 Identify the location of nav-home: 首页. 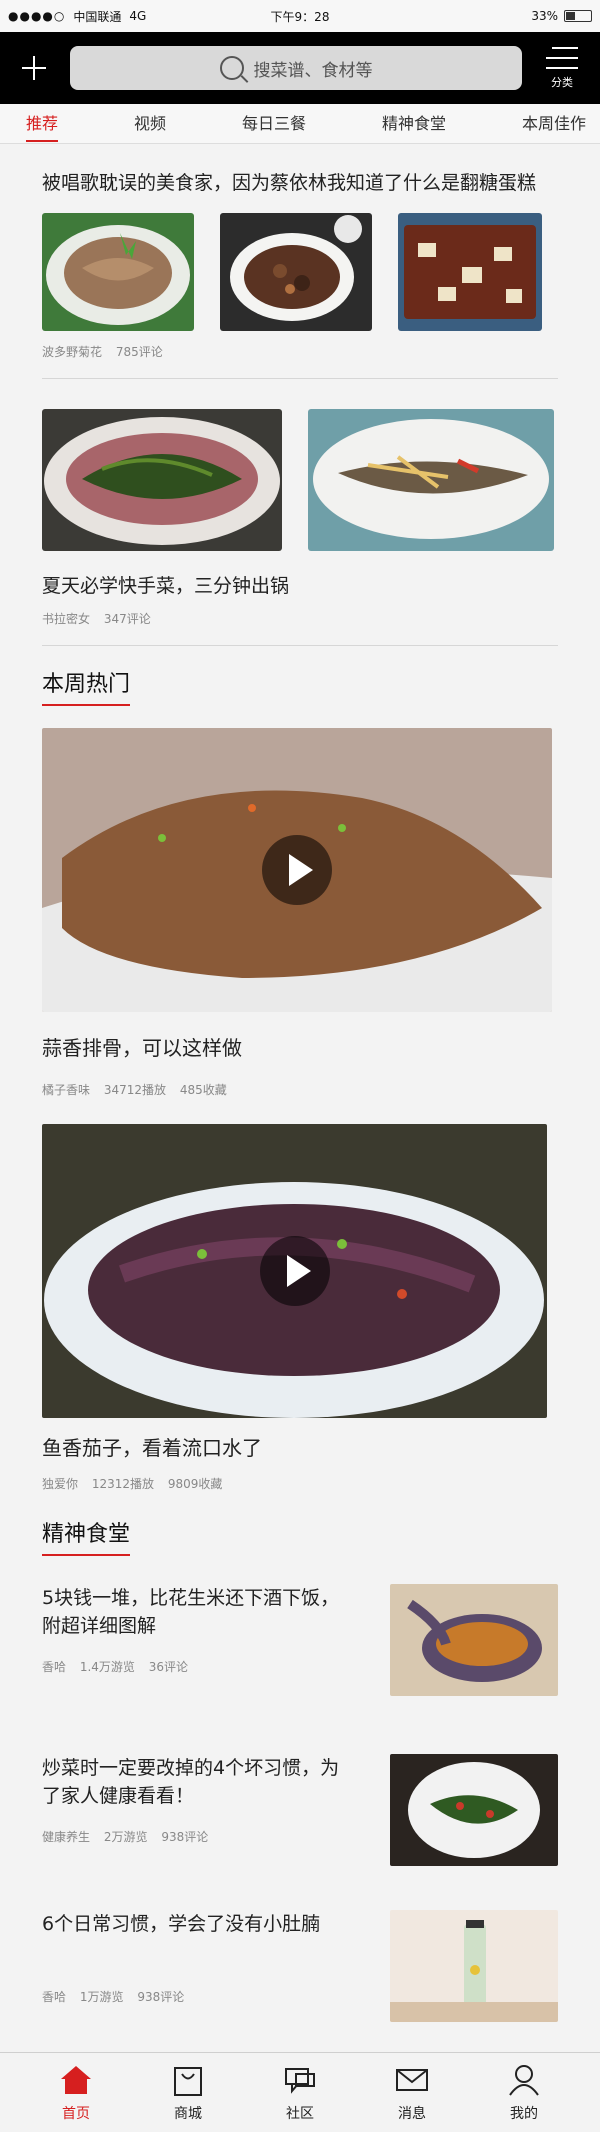
(76, 2093).